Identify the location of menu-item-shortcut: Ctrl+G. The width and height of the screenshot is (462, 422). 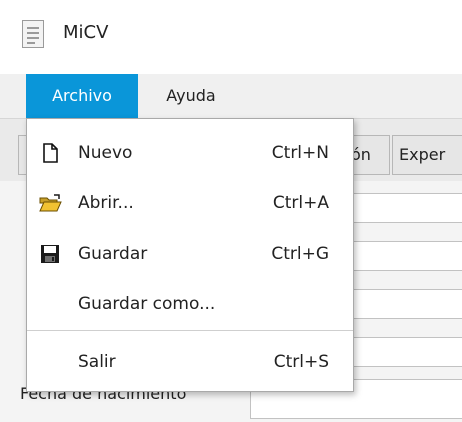
(300, 254).